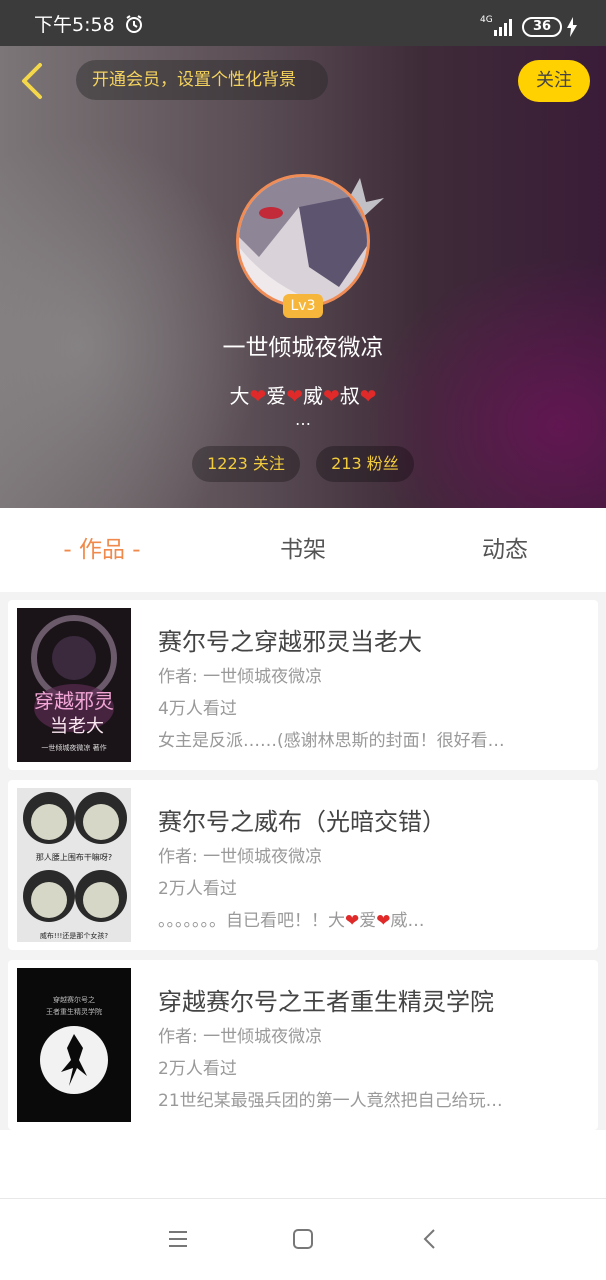 The image size is (606, 1280). I want to click on cover-line: 穿越赛尔号之, so click(74, 999).